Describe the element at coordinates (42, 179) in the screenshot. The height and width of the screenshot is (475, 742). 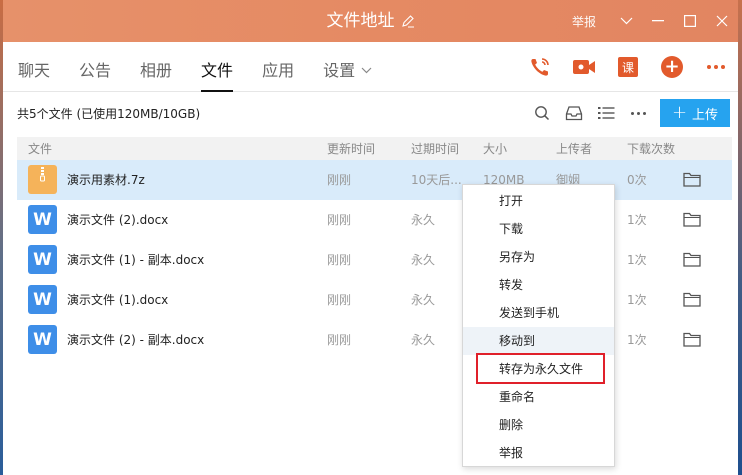
I see `archive-file-icon` at that location.